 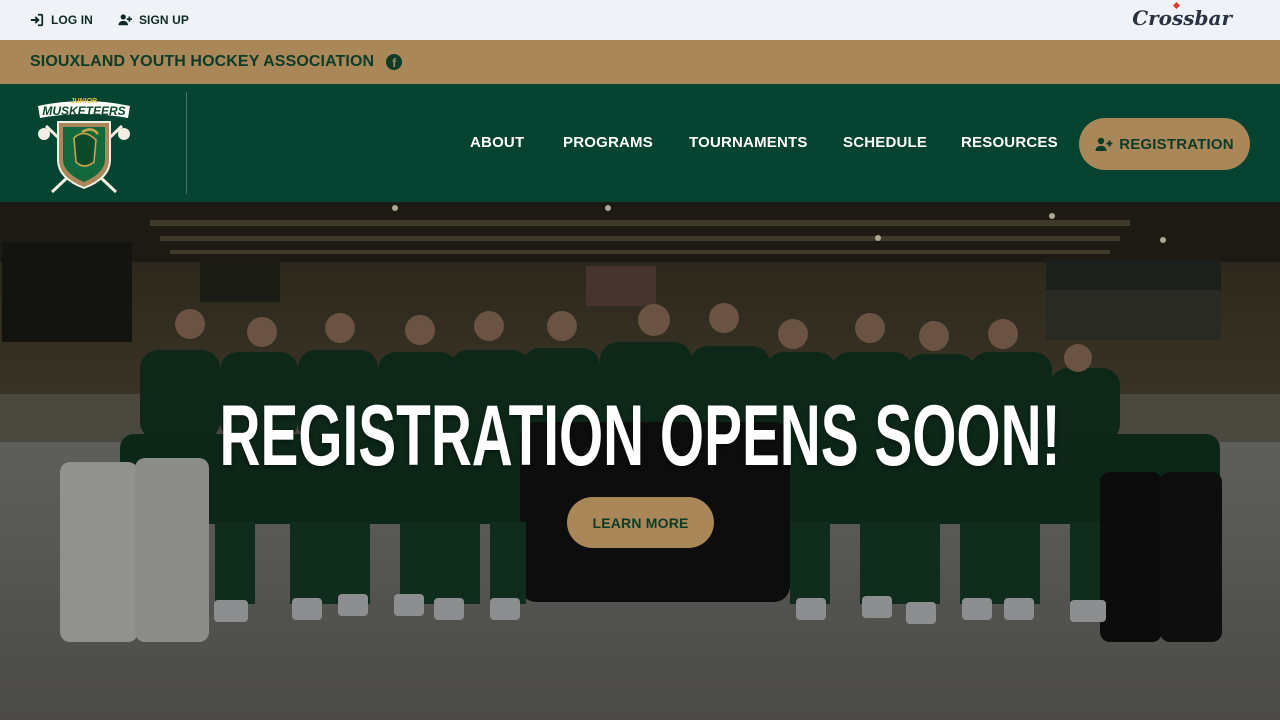 I want to click on learn-more-button: LEARN MORE, so click(x=640, y=522).